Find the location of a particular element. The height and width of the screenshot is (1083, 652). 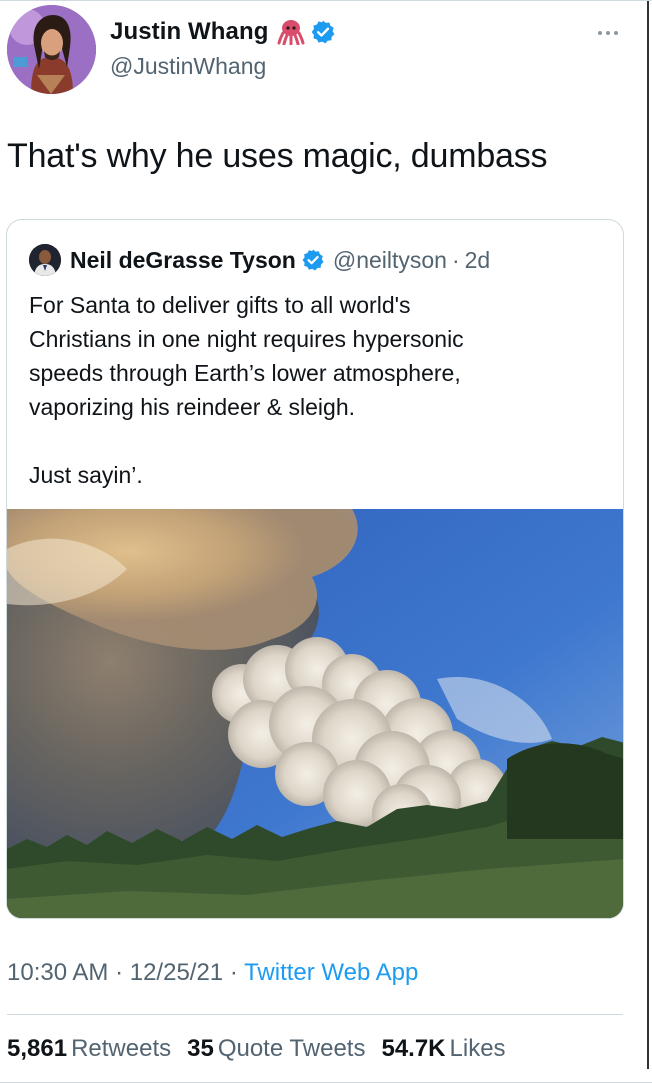

author-avatar-image is located at coordinates (51, 49).